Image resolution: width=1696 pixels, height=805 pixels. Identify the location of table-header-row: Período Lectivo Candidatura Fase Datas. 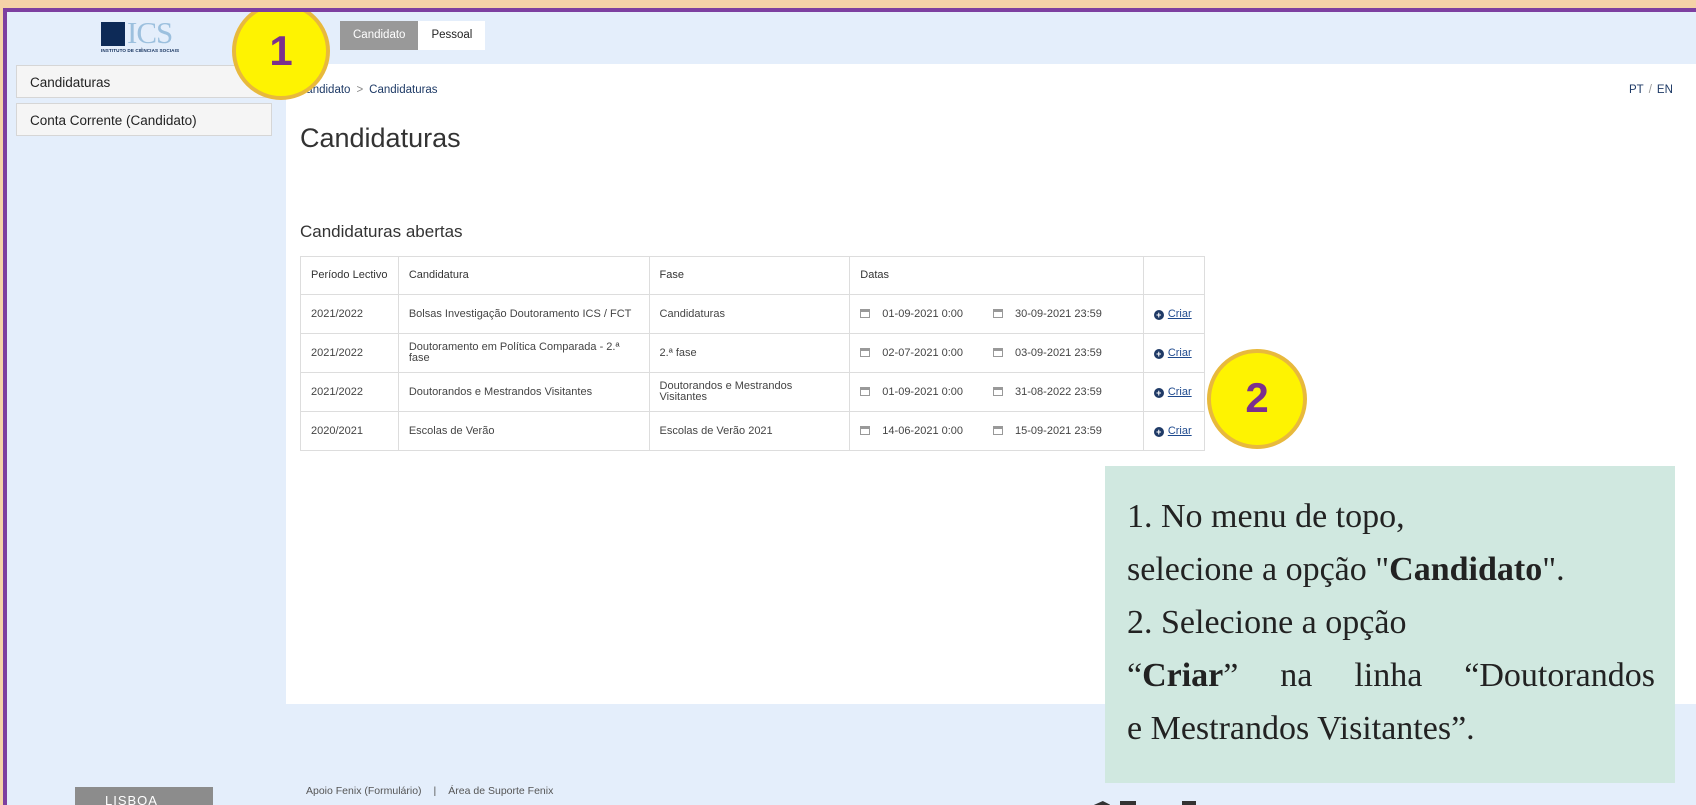
(753, 275).